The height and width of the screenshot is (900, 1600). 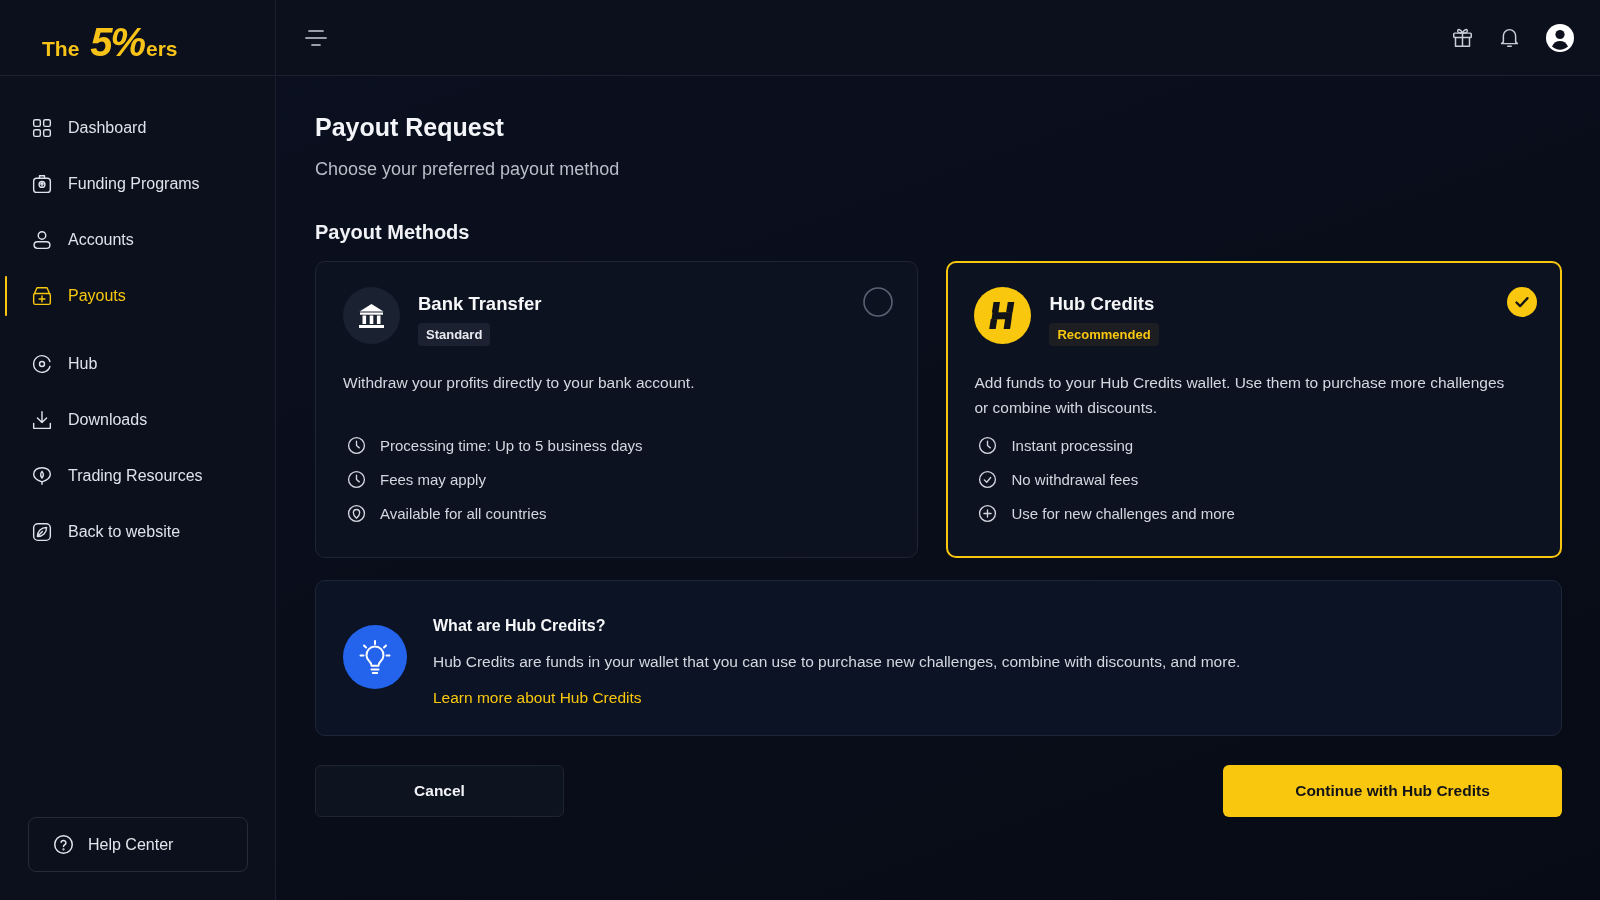 I want to click on box-plus-icon, so click(x=42, y=296).